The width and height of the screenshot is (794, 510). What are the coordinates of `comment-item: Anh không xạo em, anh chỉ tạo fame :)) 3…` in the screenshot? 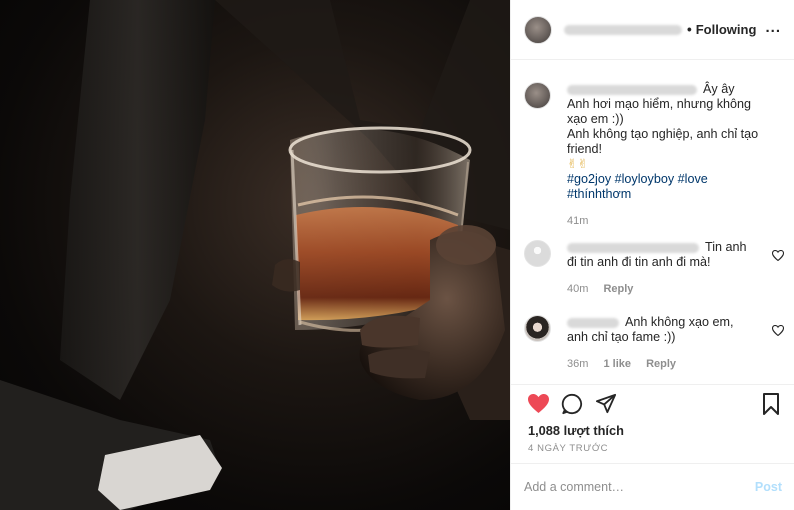 It's located at (654, 343).